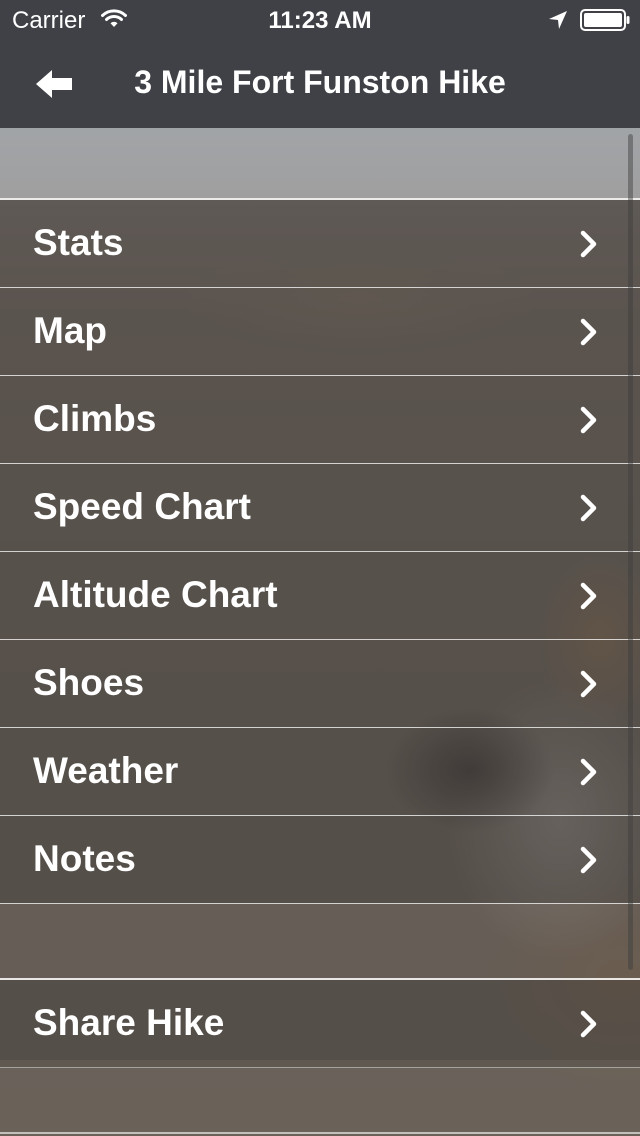  I want to click on menu-item-label: Speed Chart, so click(142, 506).